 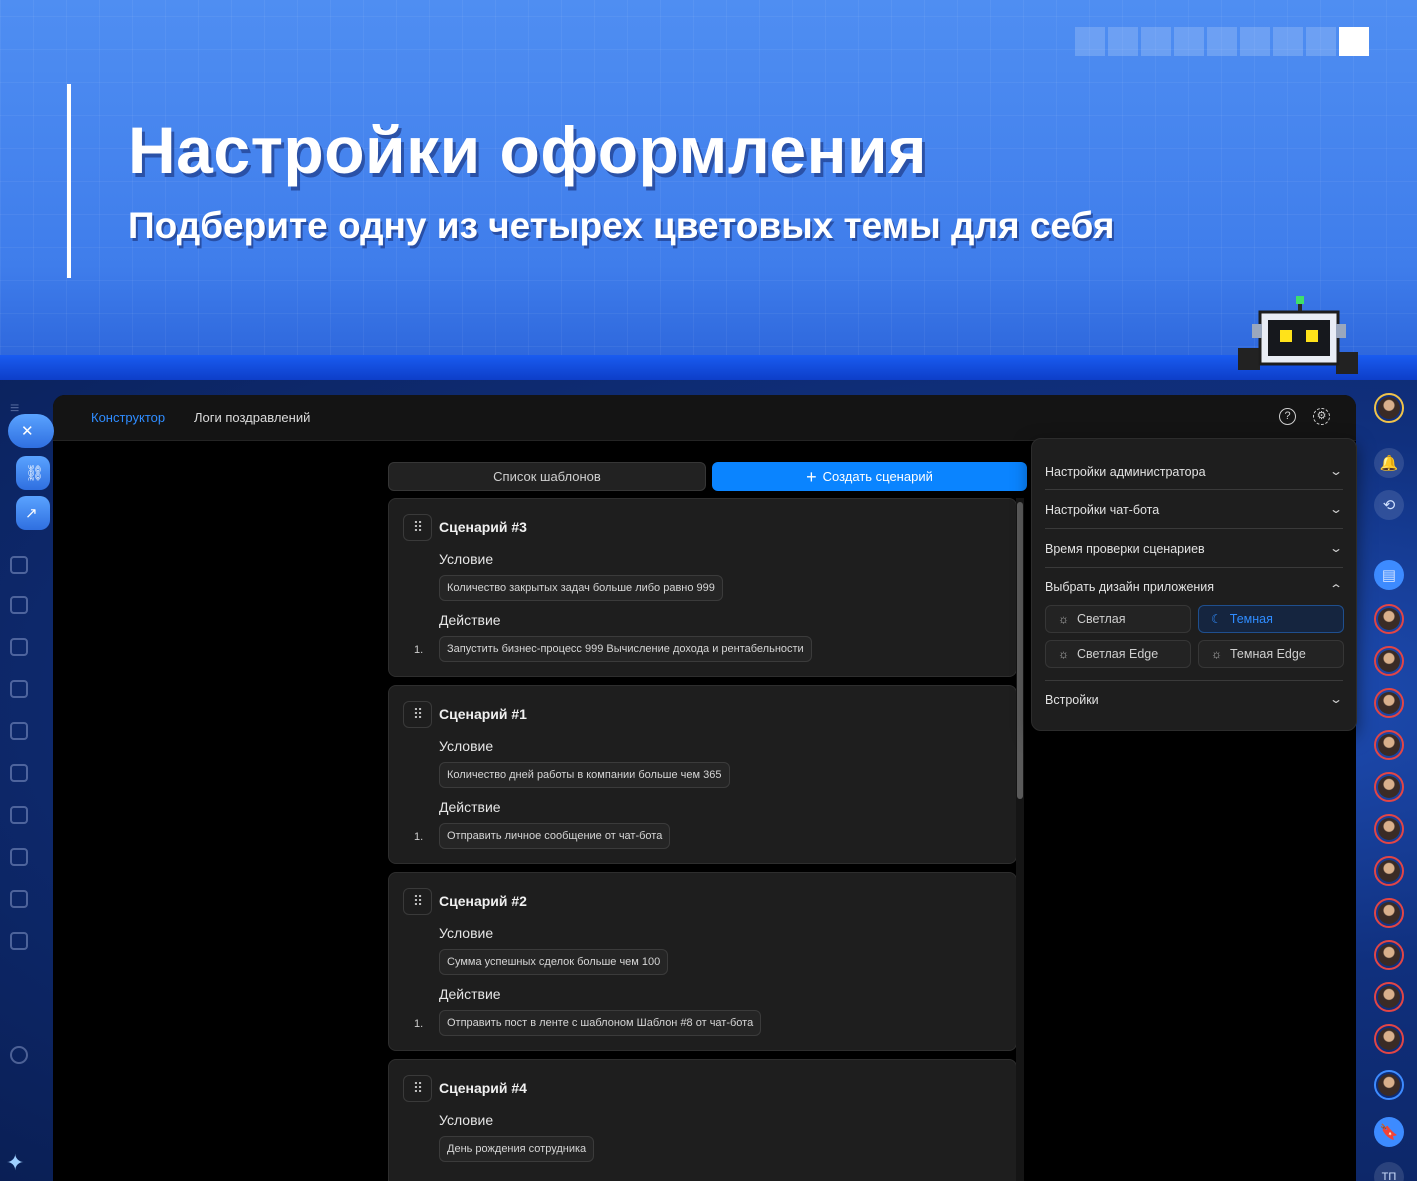 I want to click on sidebar-item-edit, so click(x=19, y=899).